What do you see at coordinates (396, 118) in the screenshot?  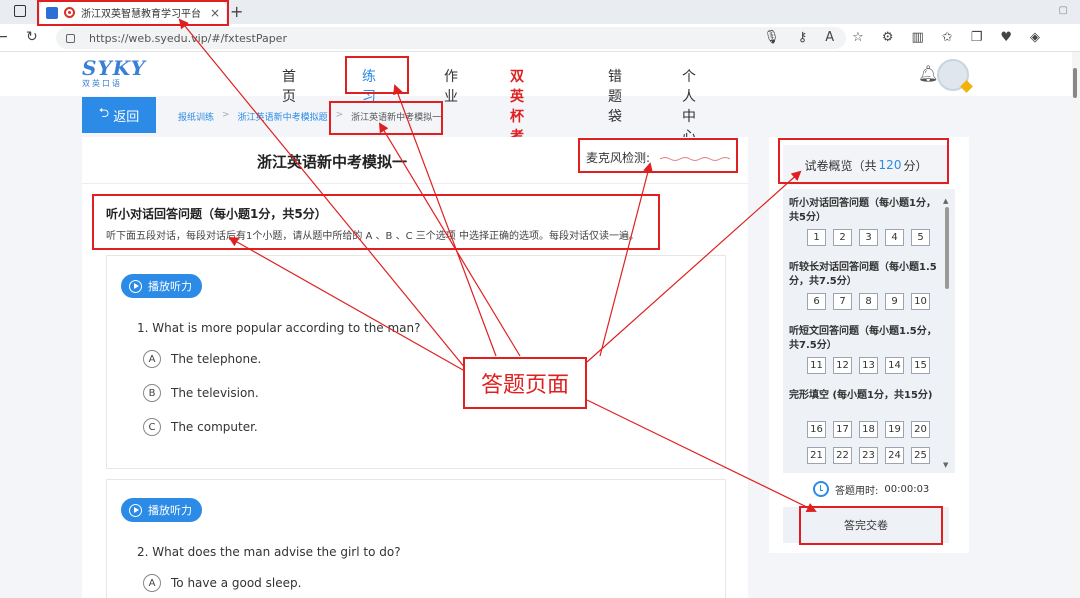 I see `breadcrumb-current: 浙江英语新中考模拟一` at bounding box center [396, 118].